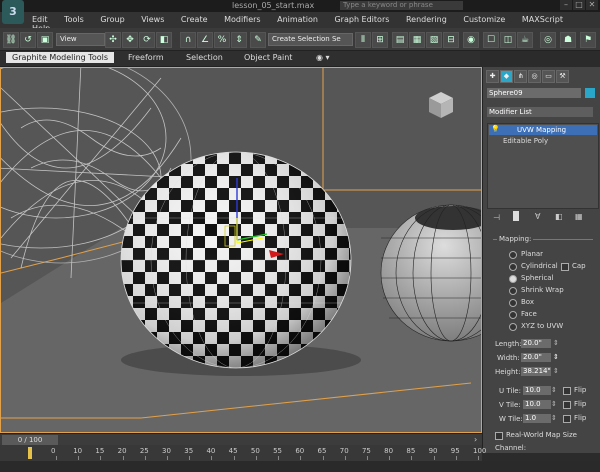  Describe the element at coordinates (297, 19) in the screenshot. I see `menu-animation: Animation` at that location.